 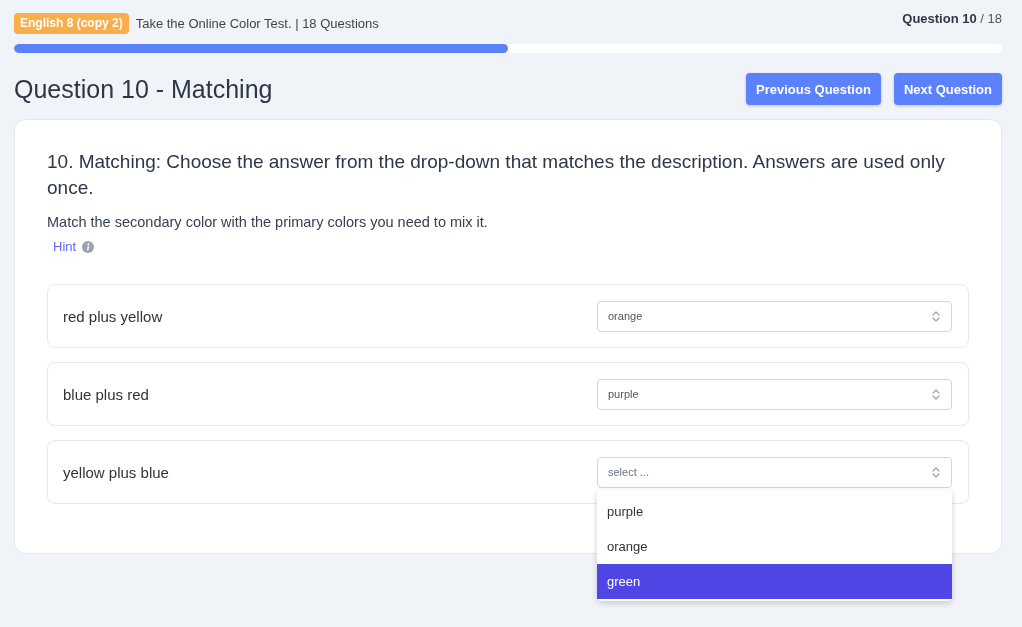 I want to click on question-counter: Question 10 / 18, so click(x=952, y=18).